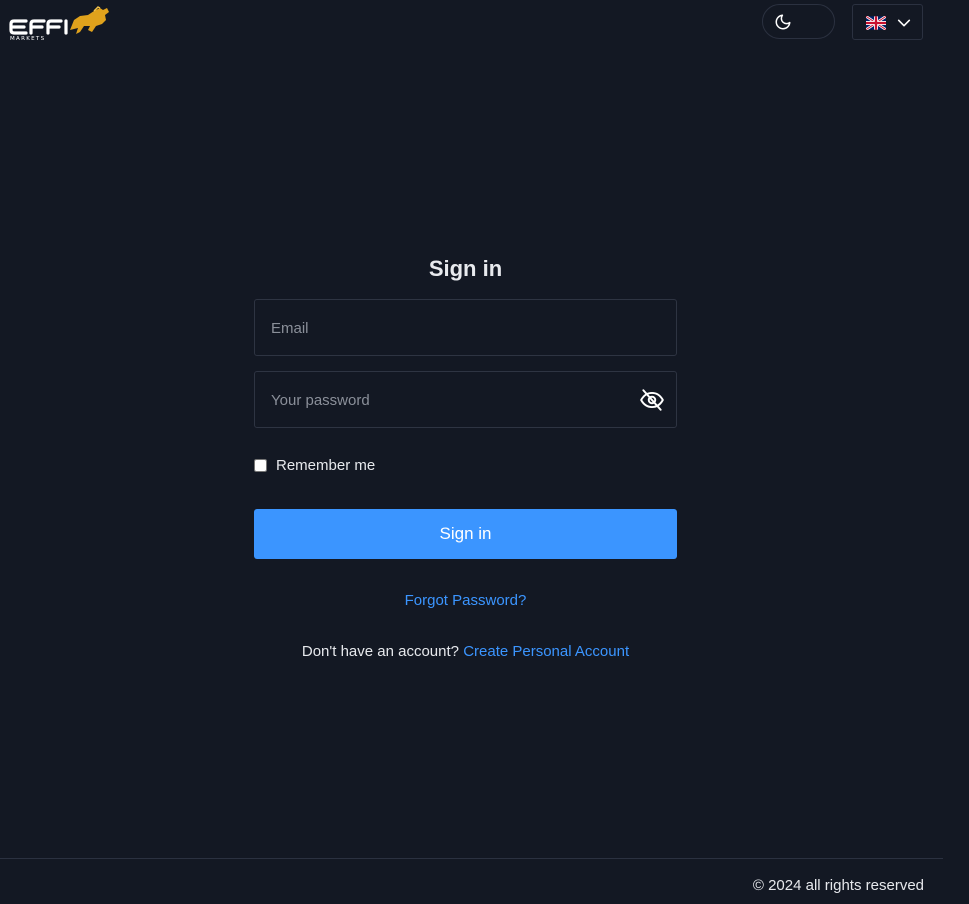 The image size is (969, 904). I want to click on create-account-link: Create Personal Account, so click(546, 651).